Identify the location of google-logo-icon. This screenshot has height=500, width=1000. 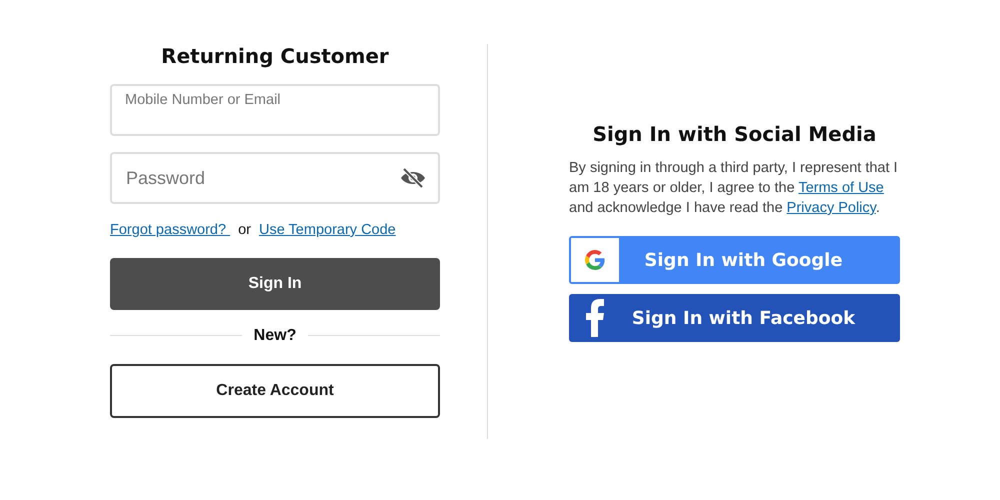
(595, 260).